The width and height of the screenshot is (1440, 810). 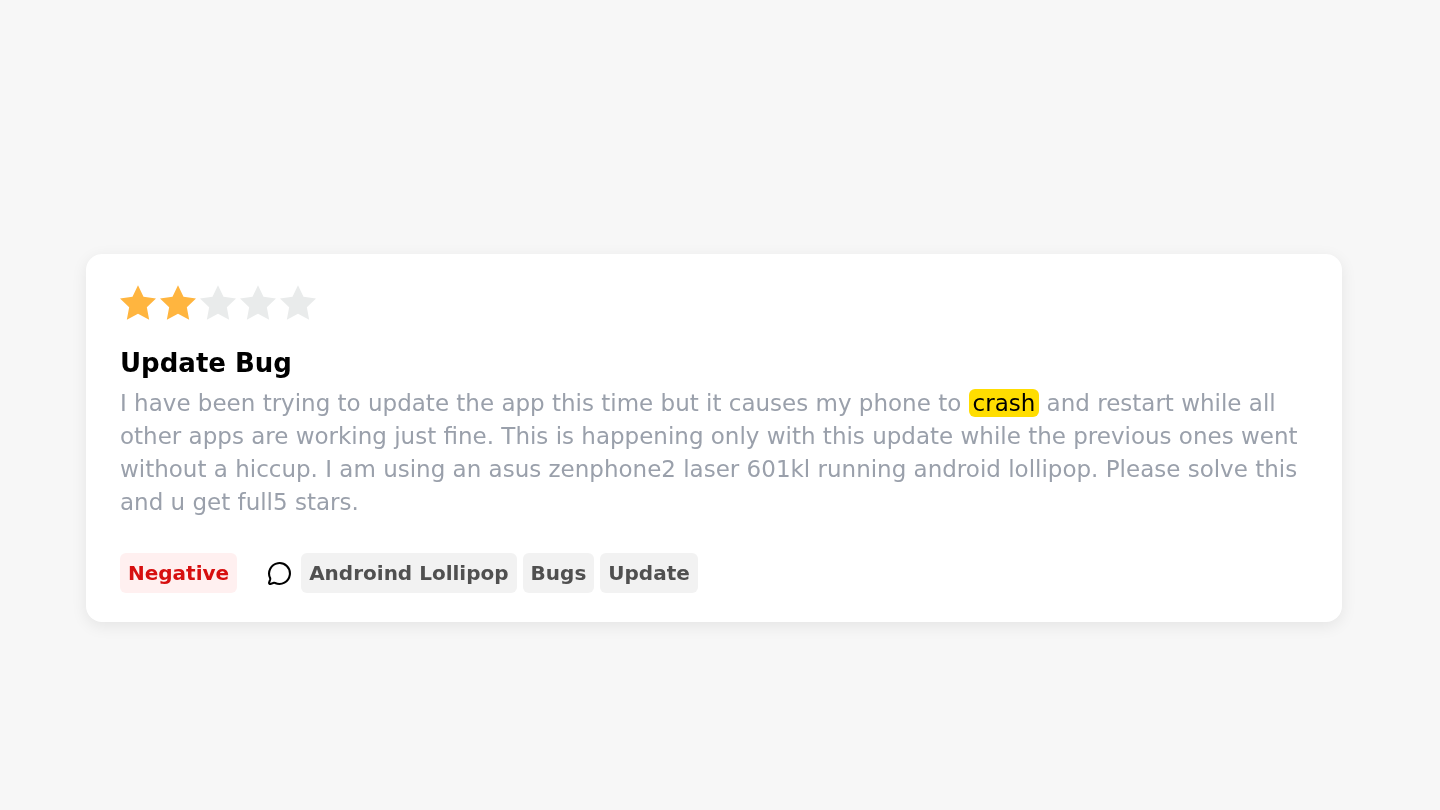 What do you see at coordinates (409, 573) in the screenshot?
I see `topic-tag: Androind Lollipop` at bounding box center [409, 573].